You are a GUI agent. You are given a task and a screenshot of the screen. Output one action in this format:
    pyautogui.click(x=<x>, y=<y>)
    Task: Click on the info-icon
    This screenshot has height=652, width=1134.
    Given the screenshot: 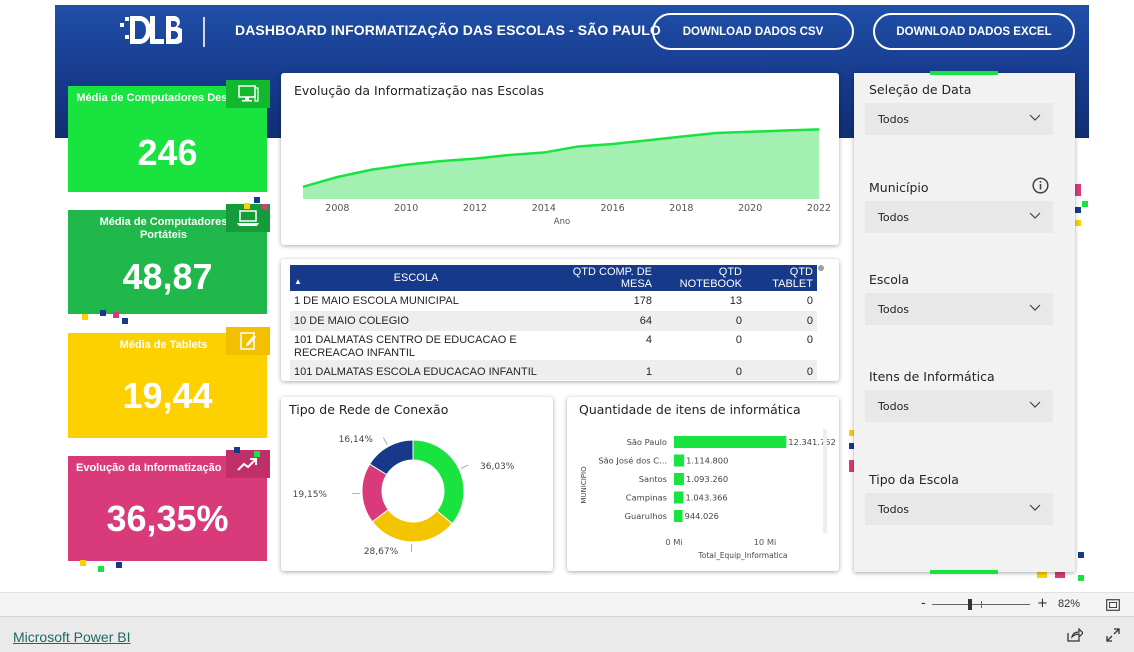 What is the action you would take?
    pyautogui.click(x=1040, y=185)
    